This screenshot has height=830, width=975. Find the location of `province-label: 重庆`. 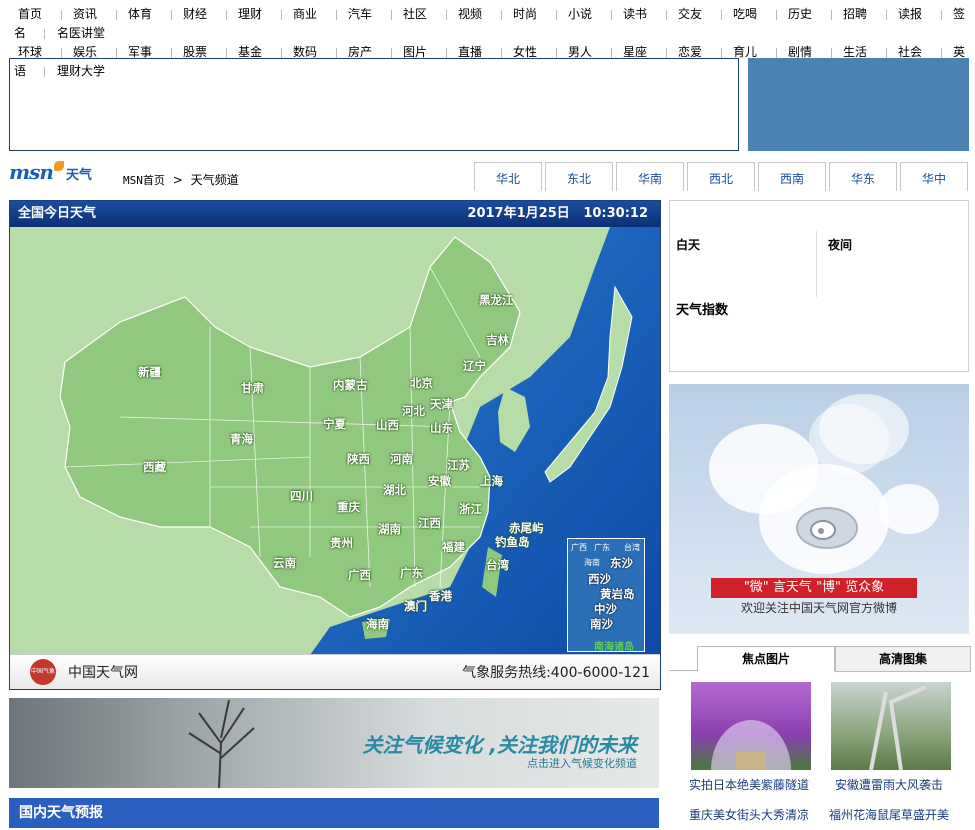

province-label: 重庆 is located at coordinates (348, 507).